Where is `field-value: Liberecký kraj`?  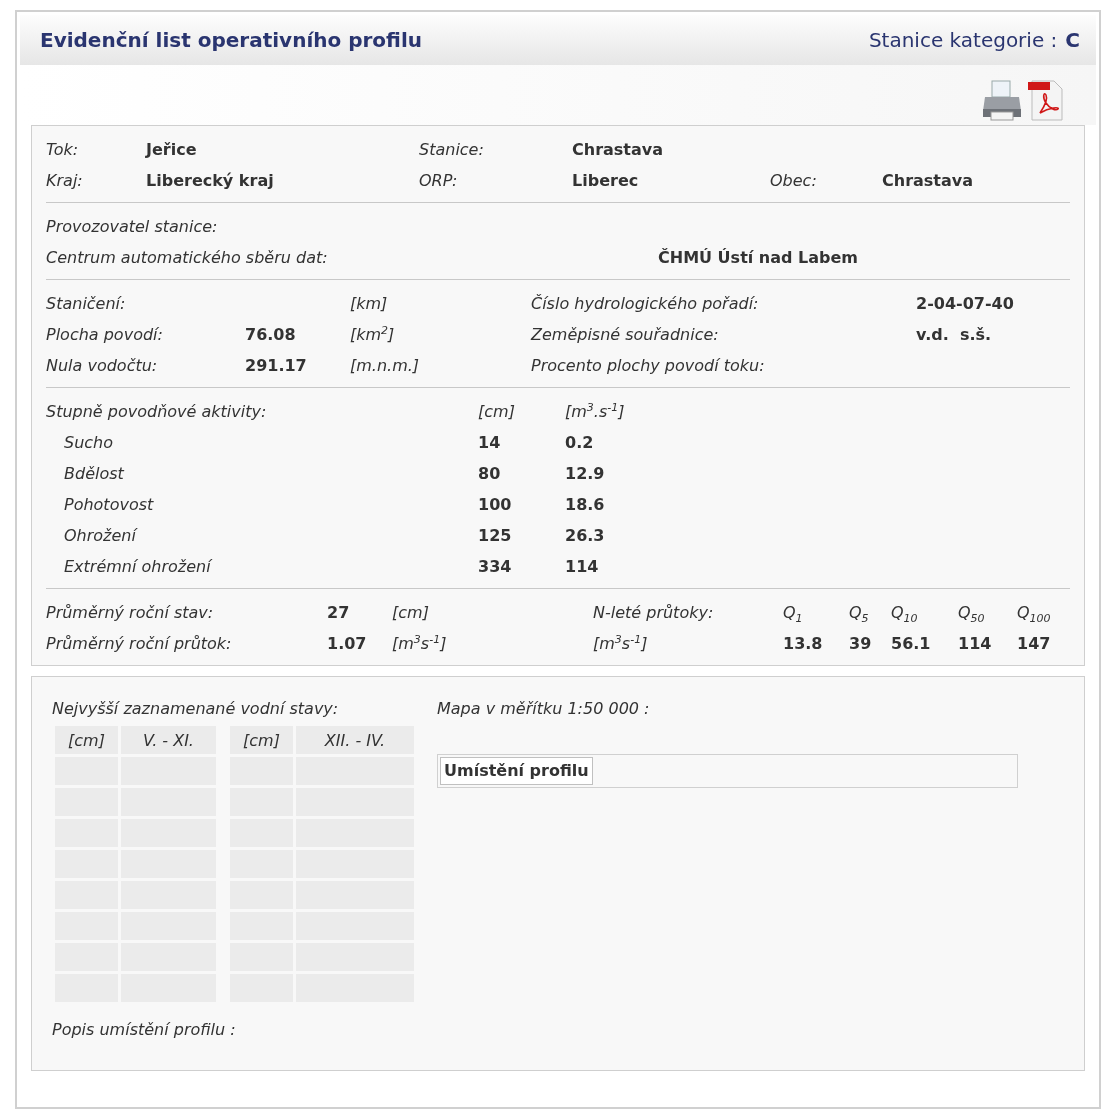 field-value: Liberecký kraj is located at coordinates (210, 181).